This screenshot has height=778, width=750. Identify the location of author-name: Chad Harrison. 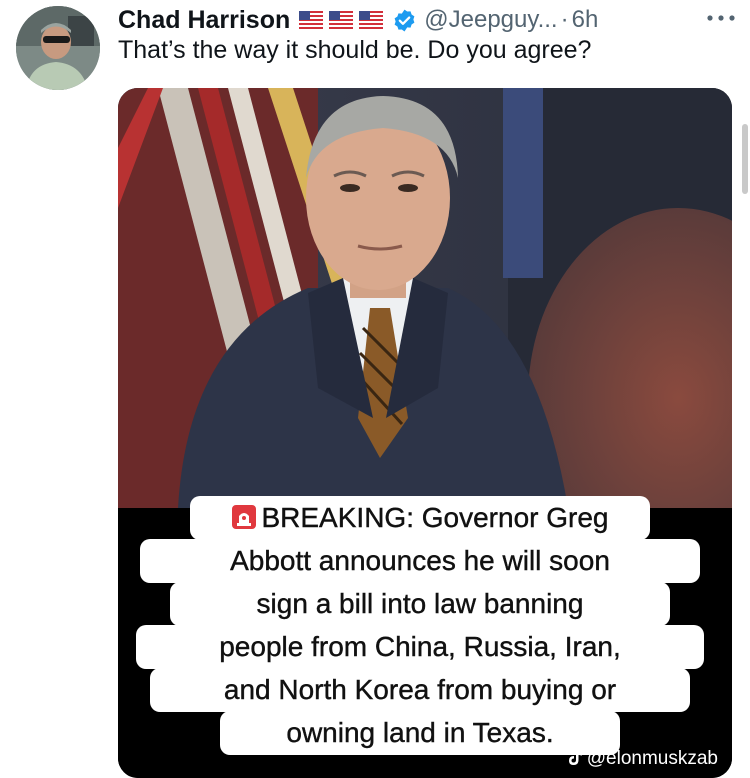
(204, 20).